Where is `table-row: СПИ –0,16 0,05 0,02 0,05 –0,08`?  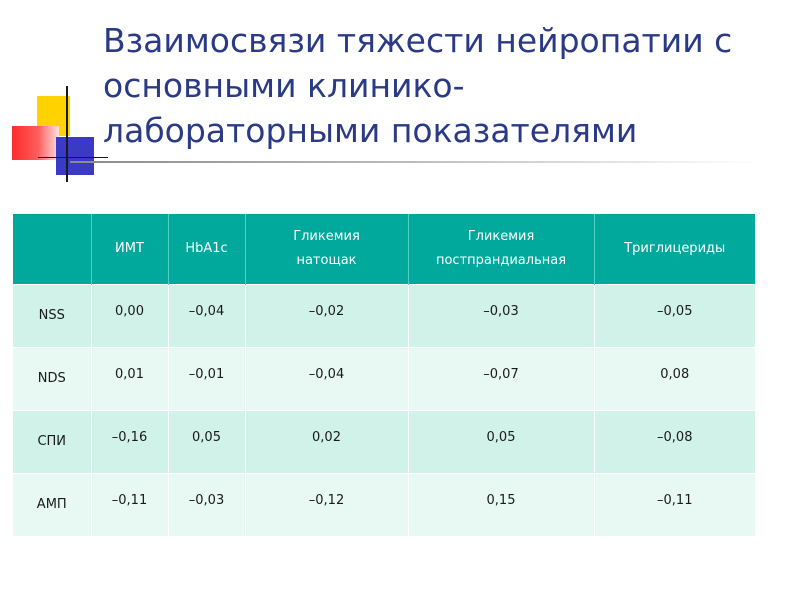 table-row: СПИ –0,16 0,05 0,02 0,05 –0,08 is located at coordinates (384, 441).